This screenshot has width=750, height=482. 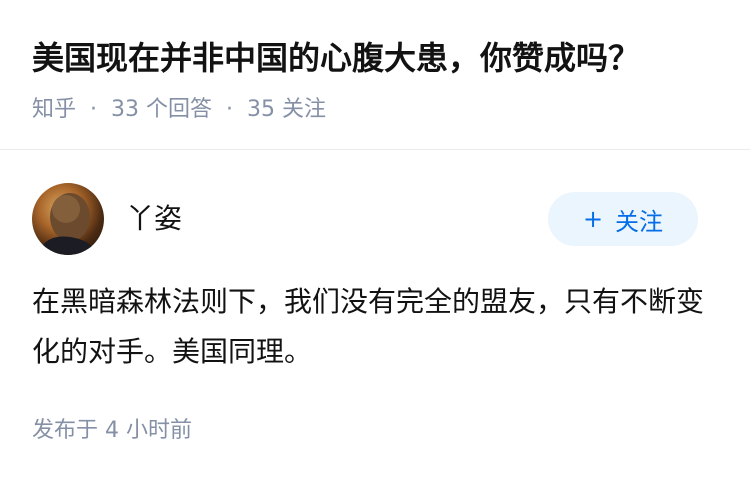 What do you see at coordinates (161, 109) in the screenshot?
I see `answers-count: 33 个回答` at bounding box center [161, 109].